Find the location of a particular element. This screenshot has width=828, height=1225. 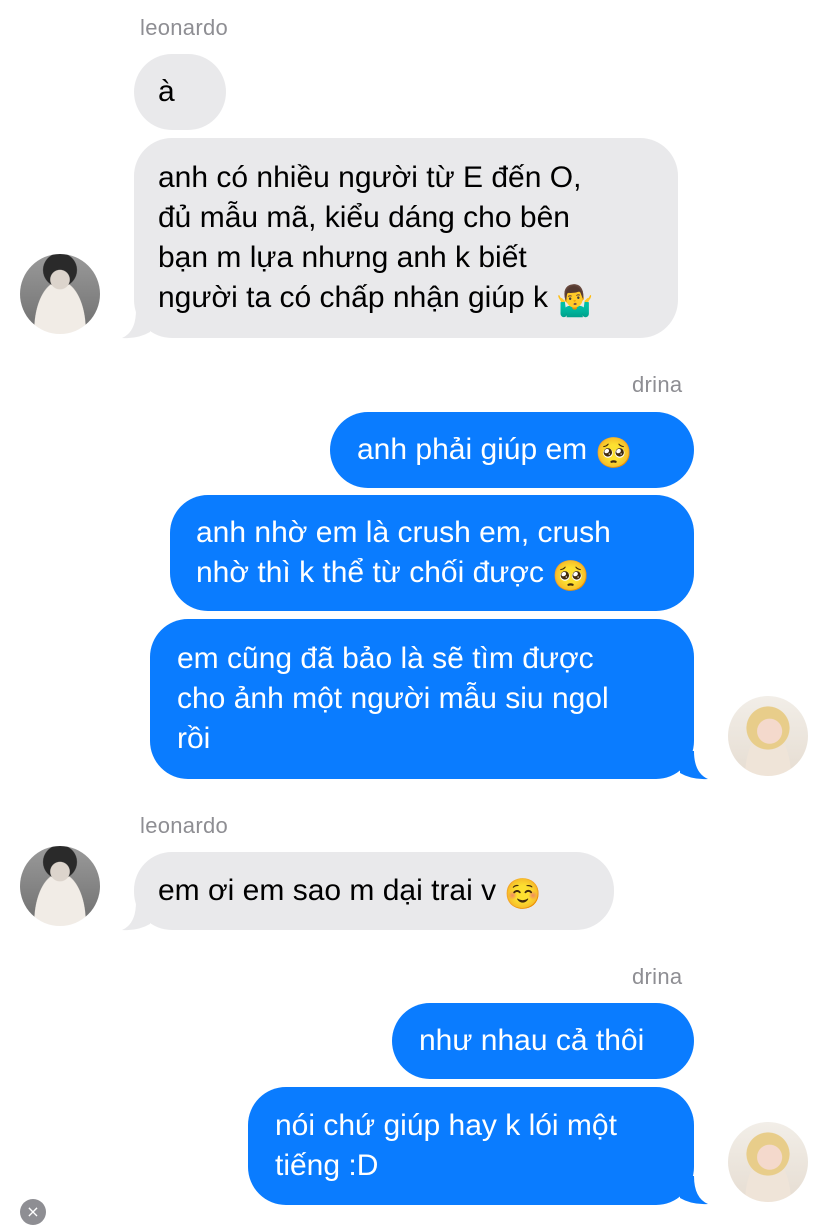

shrug-emoji-icon: 🤷‍♂️ is located at coordinates (575, 301).